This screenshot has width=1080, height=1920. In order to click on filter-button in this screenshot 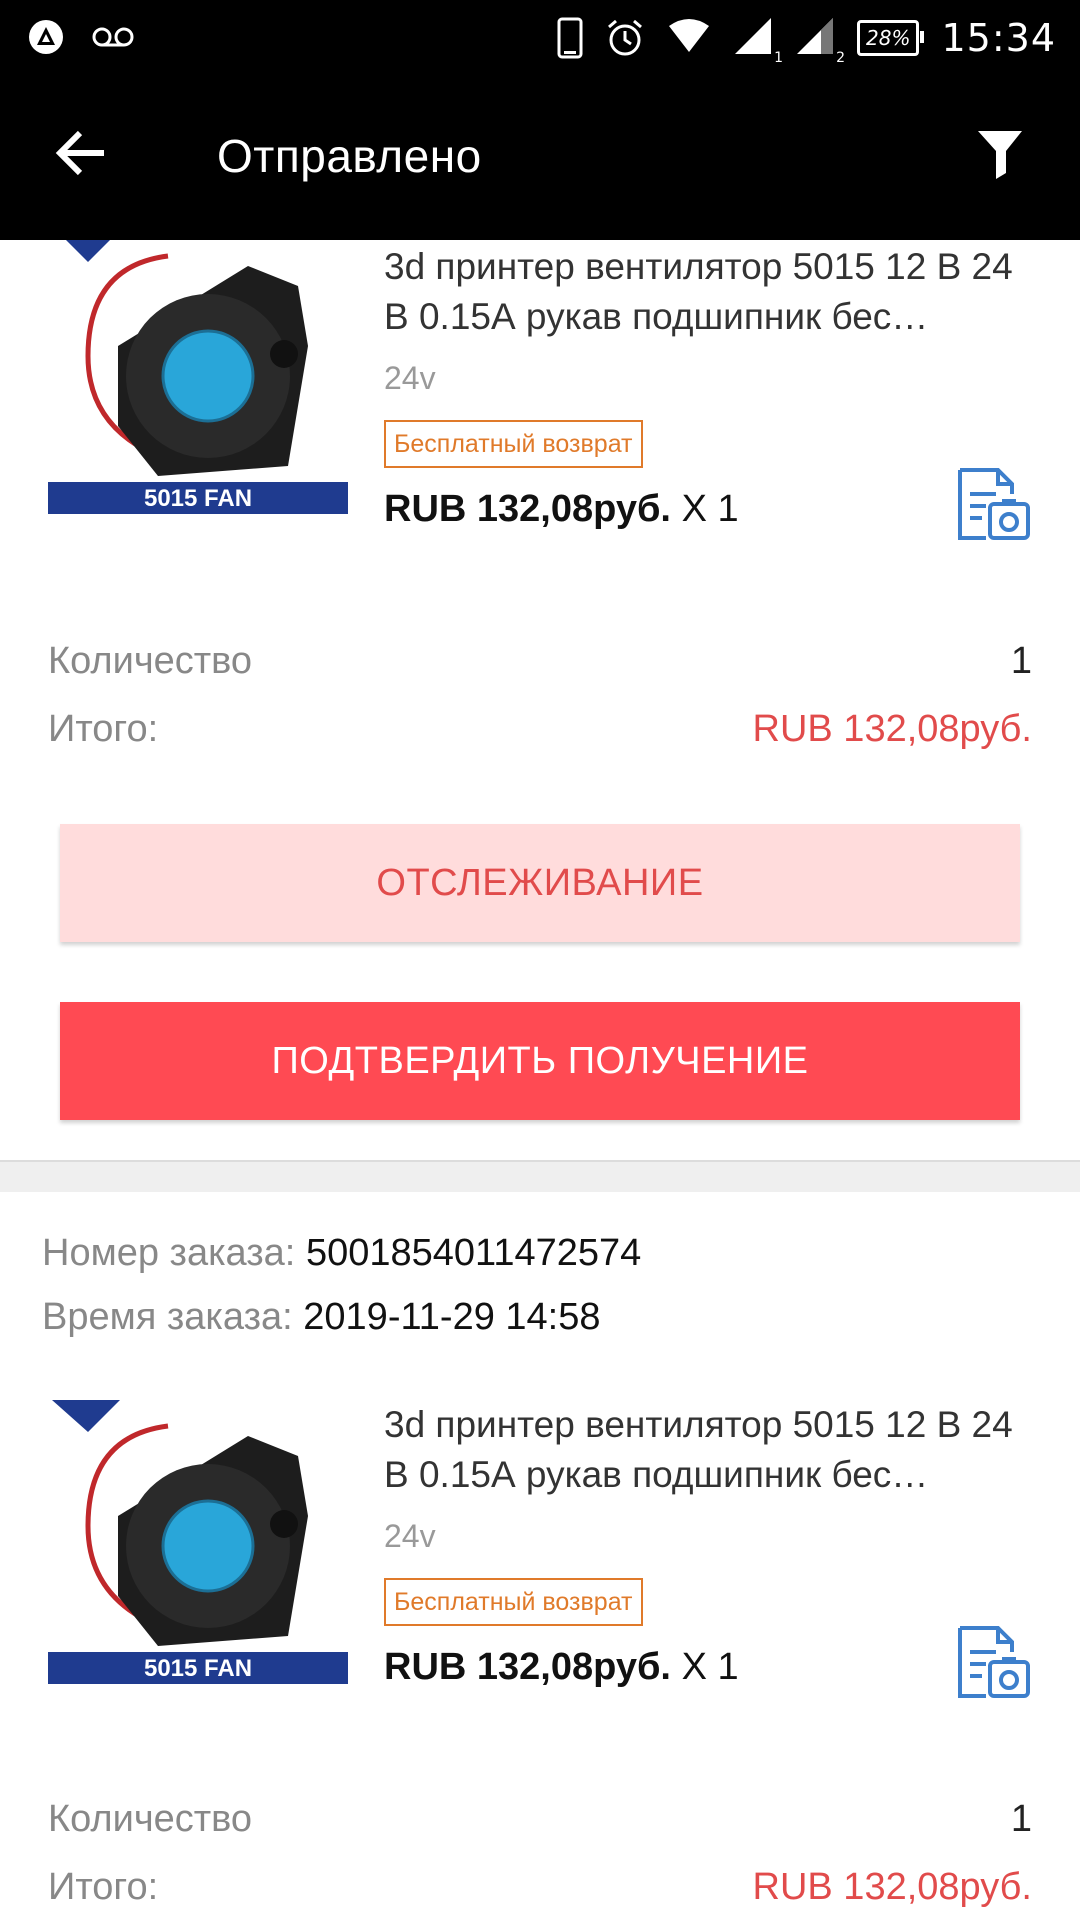, I will do `click(1006, 159)`.